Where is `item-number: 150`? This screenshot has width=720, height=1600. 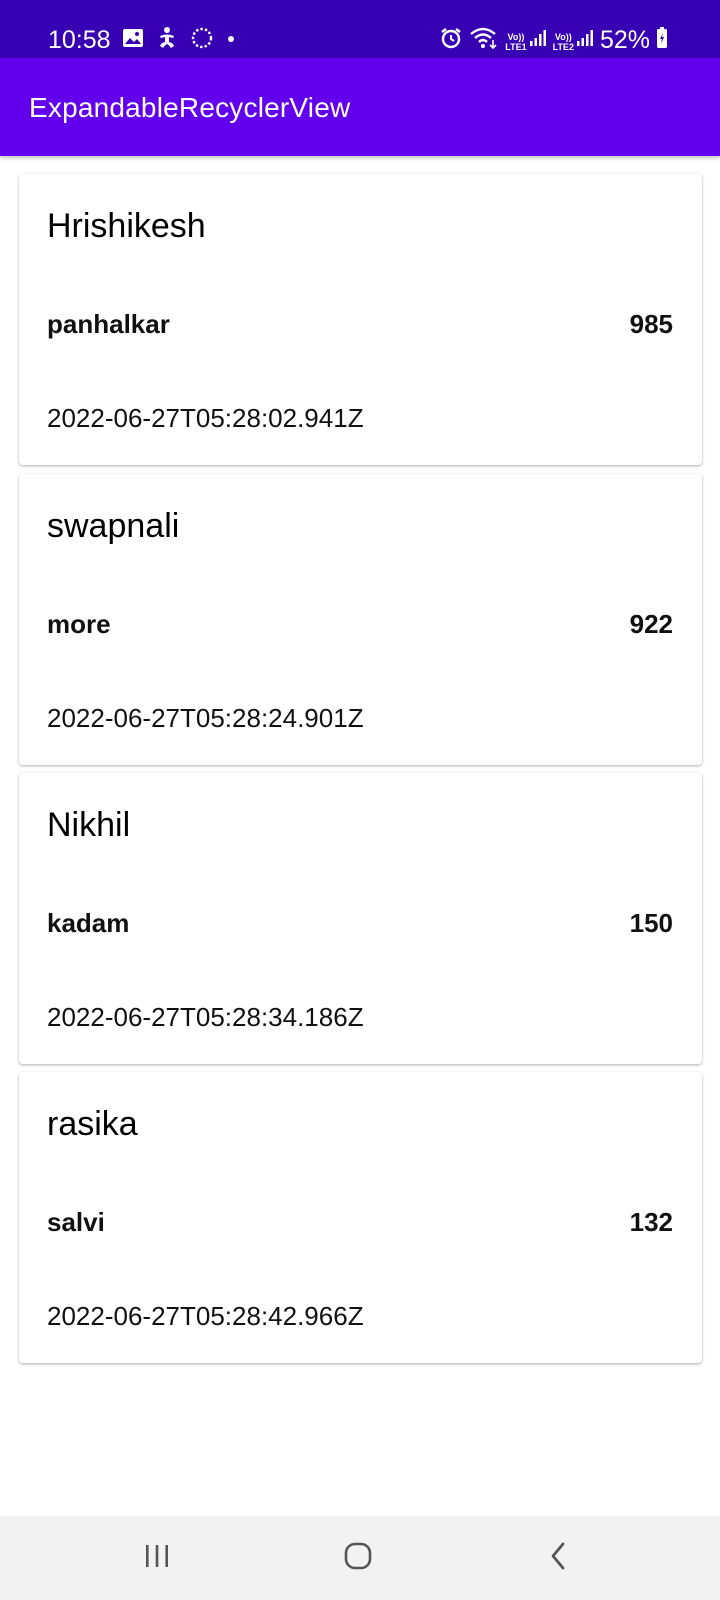 item-number: 150 is located at coordinates (651, 923).